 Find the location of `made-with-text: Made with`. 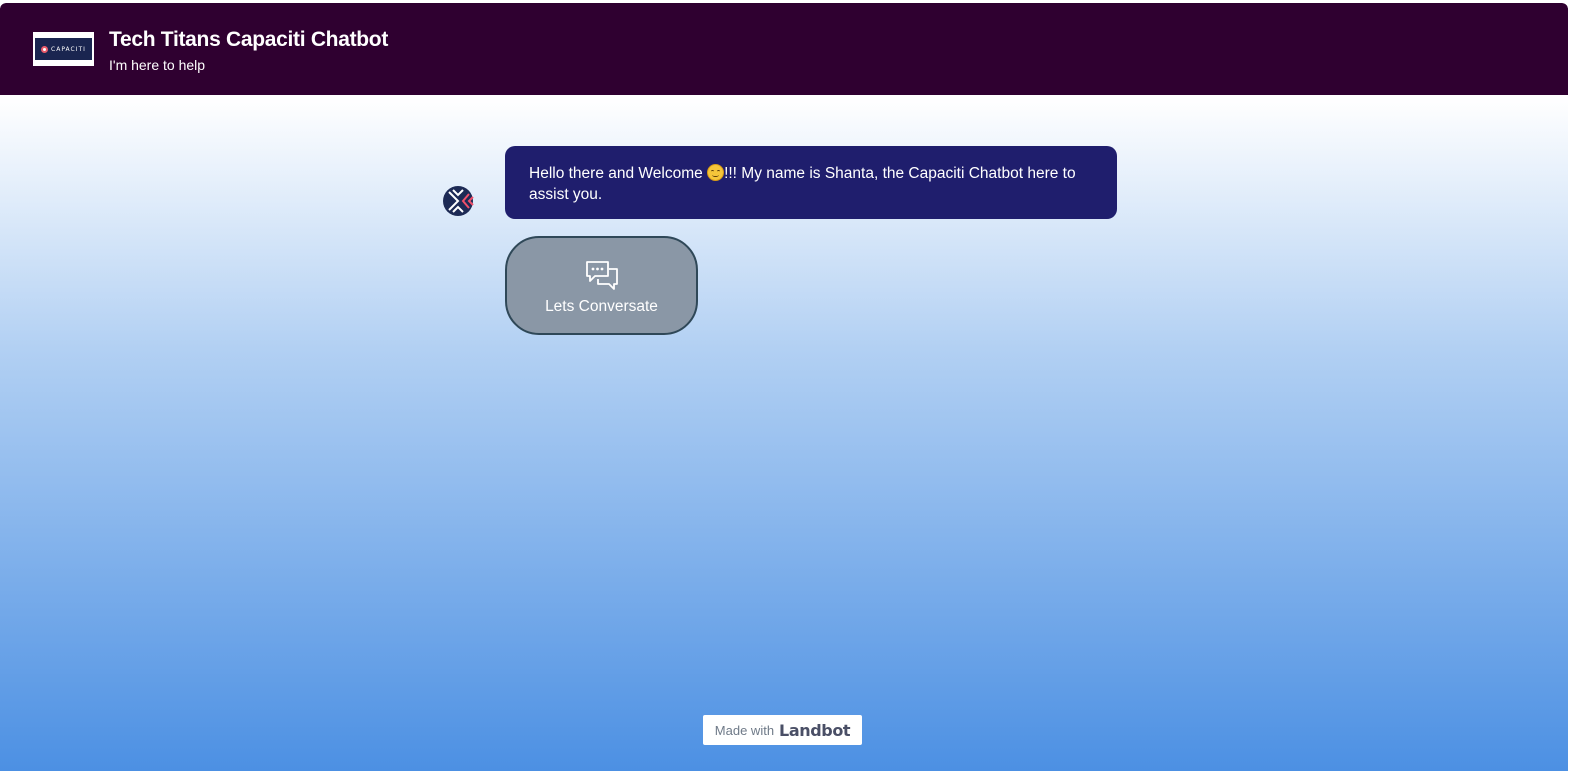

made-with-text: Made with is located at coordinates (744, 730).